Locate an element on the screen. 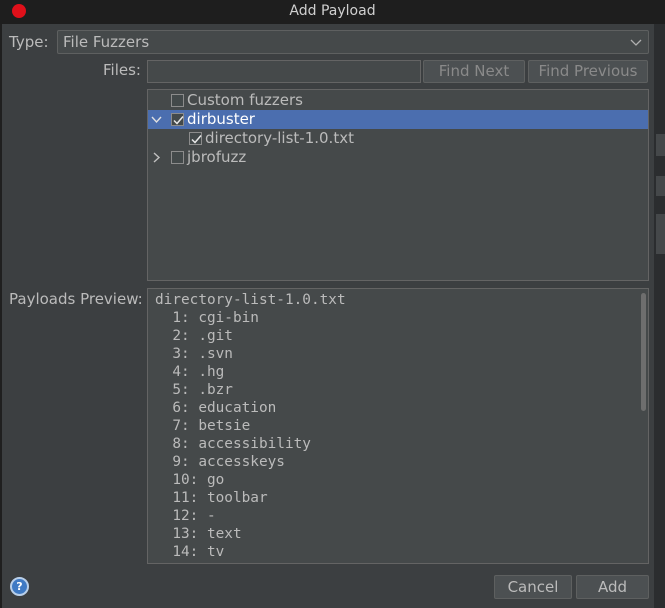 The width and height of the screenshot is (665, 608). preview-line: 4: .hg is located at coordinates (190, 372).